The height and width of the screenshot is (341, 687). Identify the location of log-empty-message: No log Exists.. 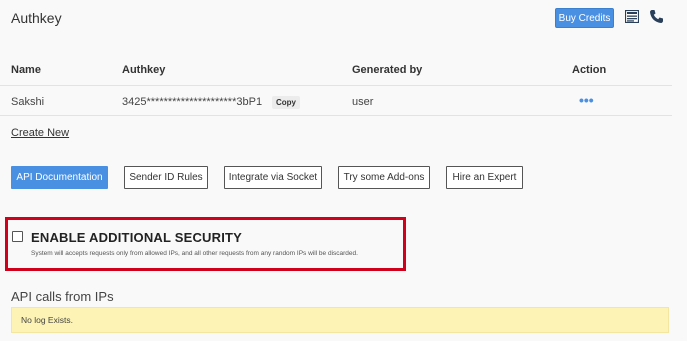
(47, 320).